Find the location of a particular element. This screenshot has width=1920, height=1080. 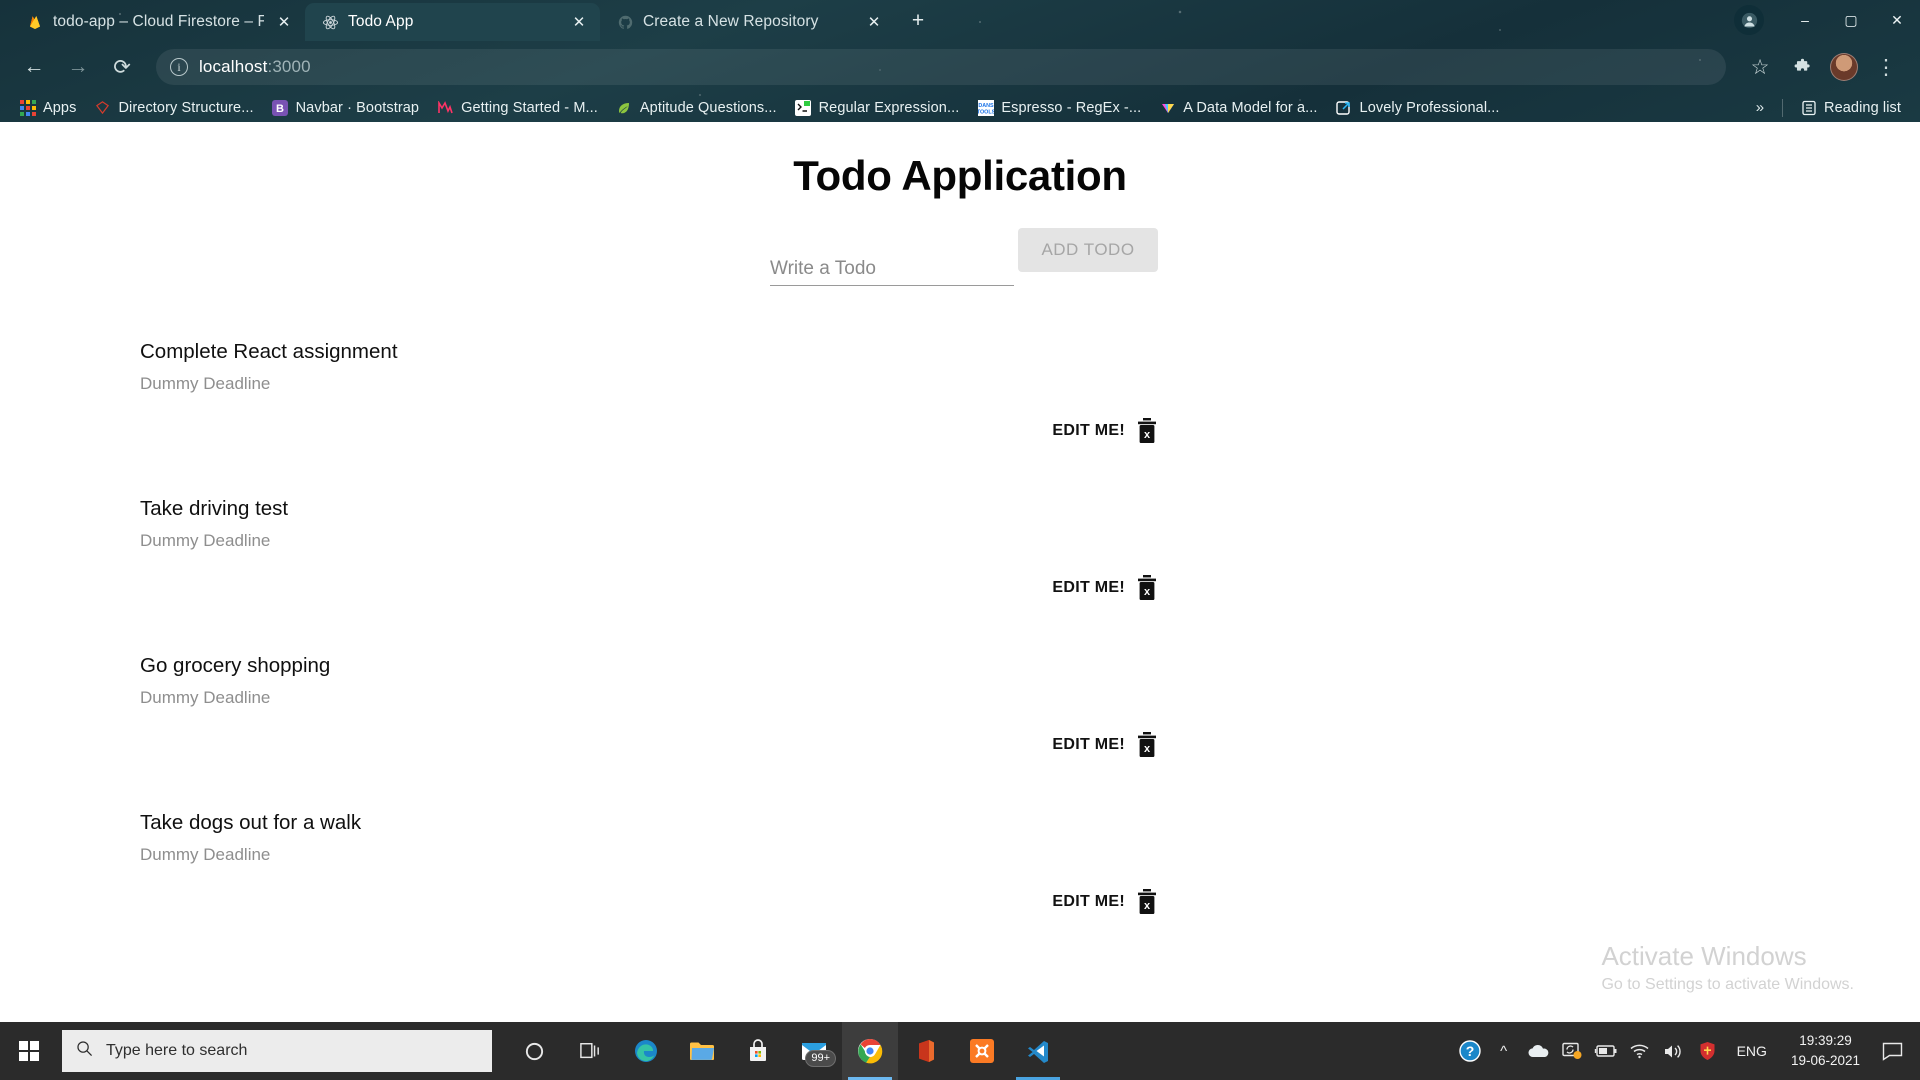

window-controls: – ▢ ✕ is located at coordinates (1827, 20).